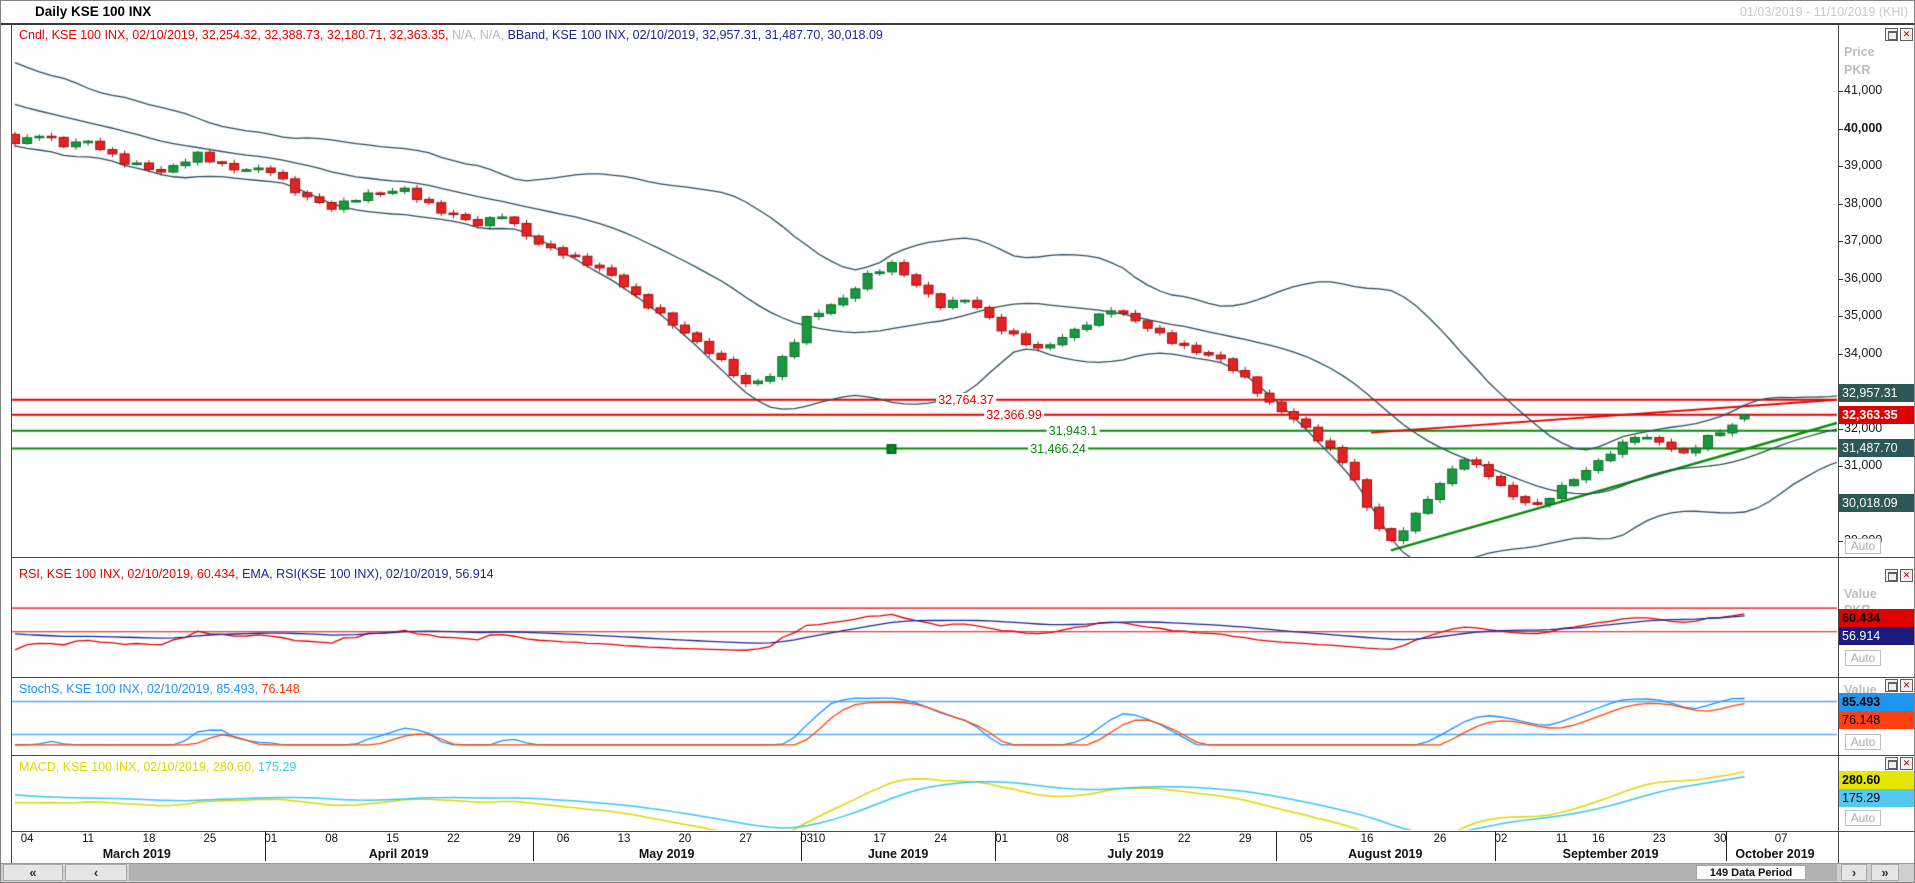 This screenshot has width=1915, height=883. I want to click on rsi-axis-title: Value, so click(1860, 594).